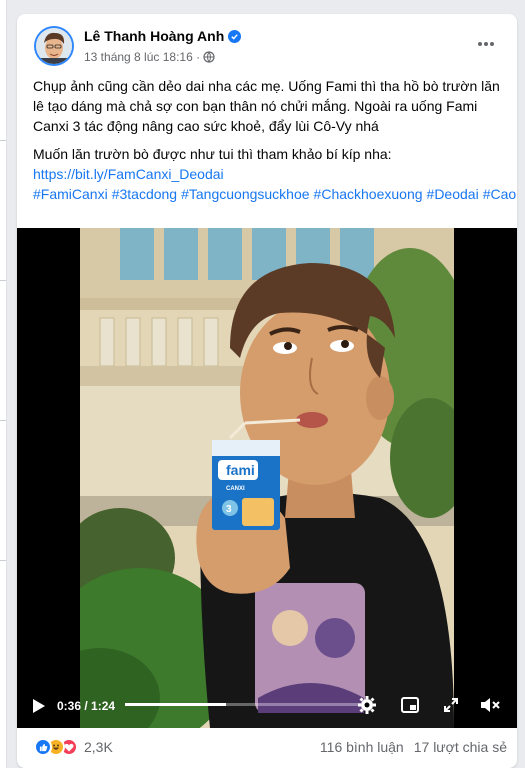  I want to click on reaction-summary: 2,3K, so click(73, 747).